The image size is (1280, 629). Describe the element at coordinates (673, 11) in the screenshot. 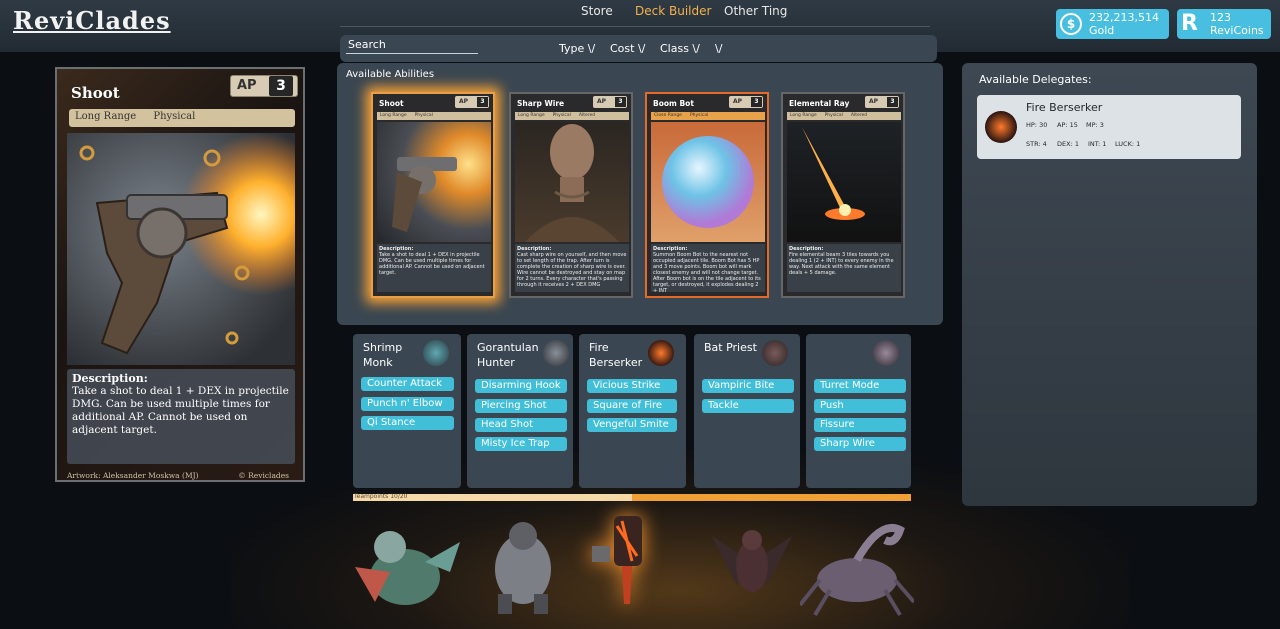

I see `nav-deck-builder: Deck Builder` at that location.